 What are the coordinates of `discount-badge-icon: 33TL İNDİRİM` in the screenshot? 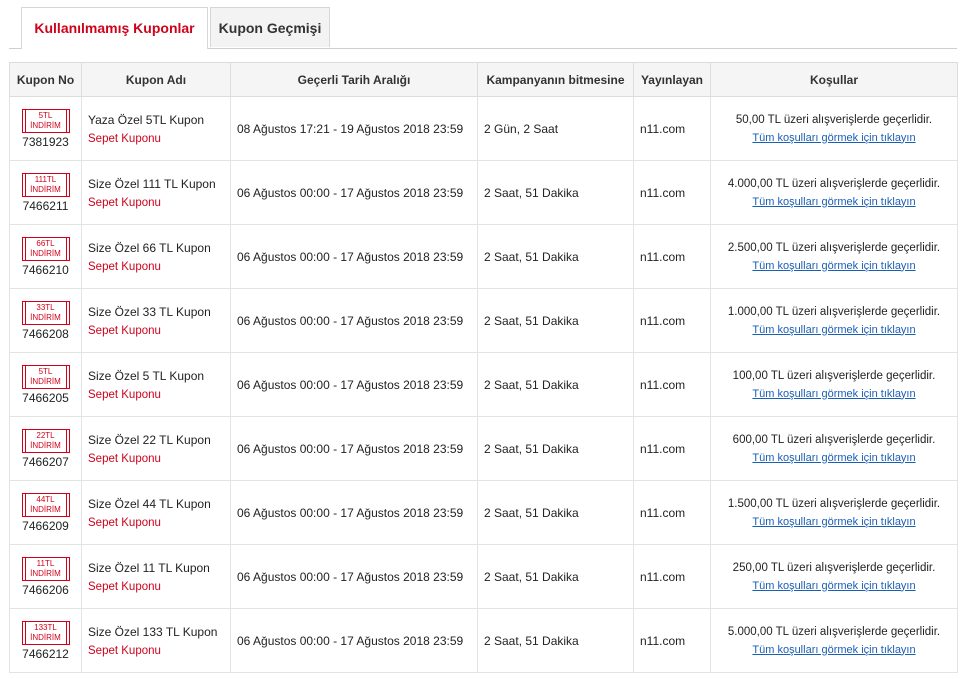 It's located at (45, 312).